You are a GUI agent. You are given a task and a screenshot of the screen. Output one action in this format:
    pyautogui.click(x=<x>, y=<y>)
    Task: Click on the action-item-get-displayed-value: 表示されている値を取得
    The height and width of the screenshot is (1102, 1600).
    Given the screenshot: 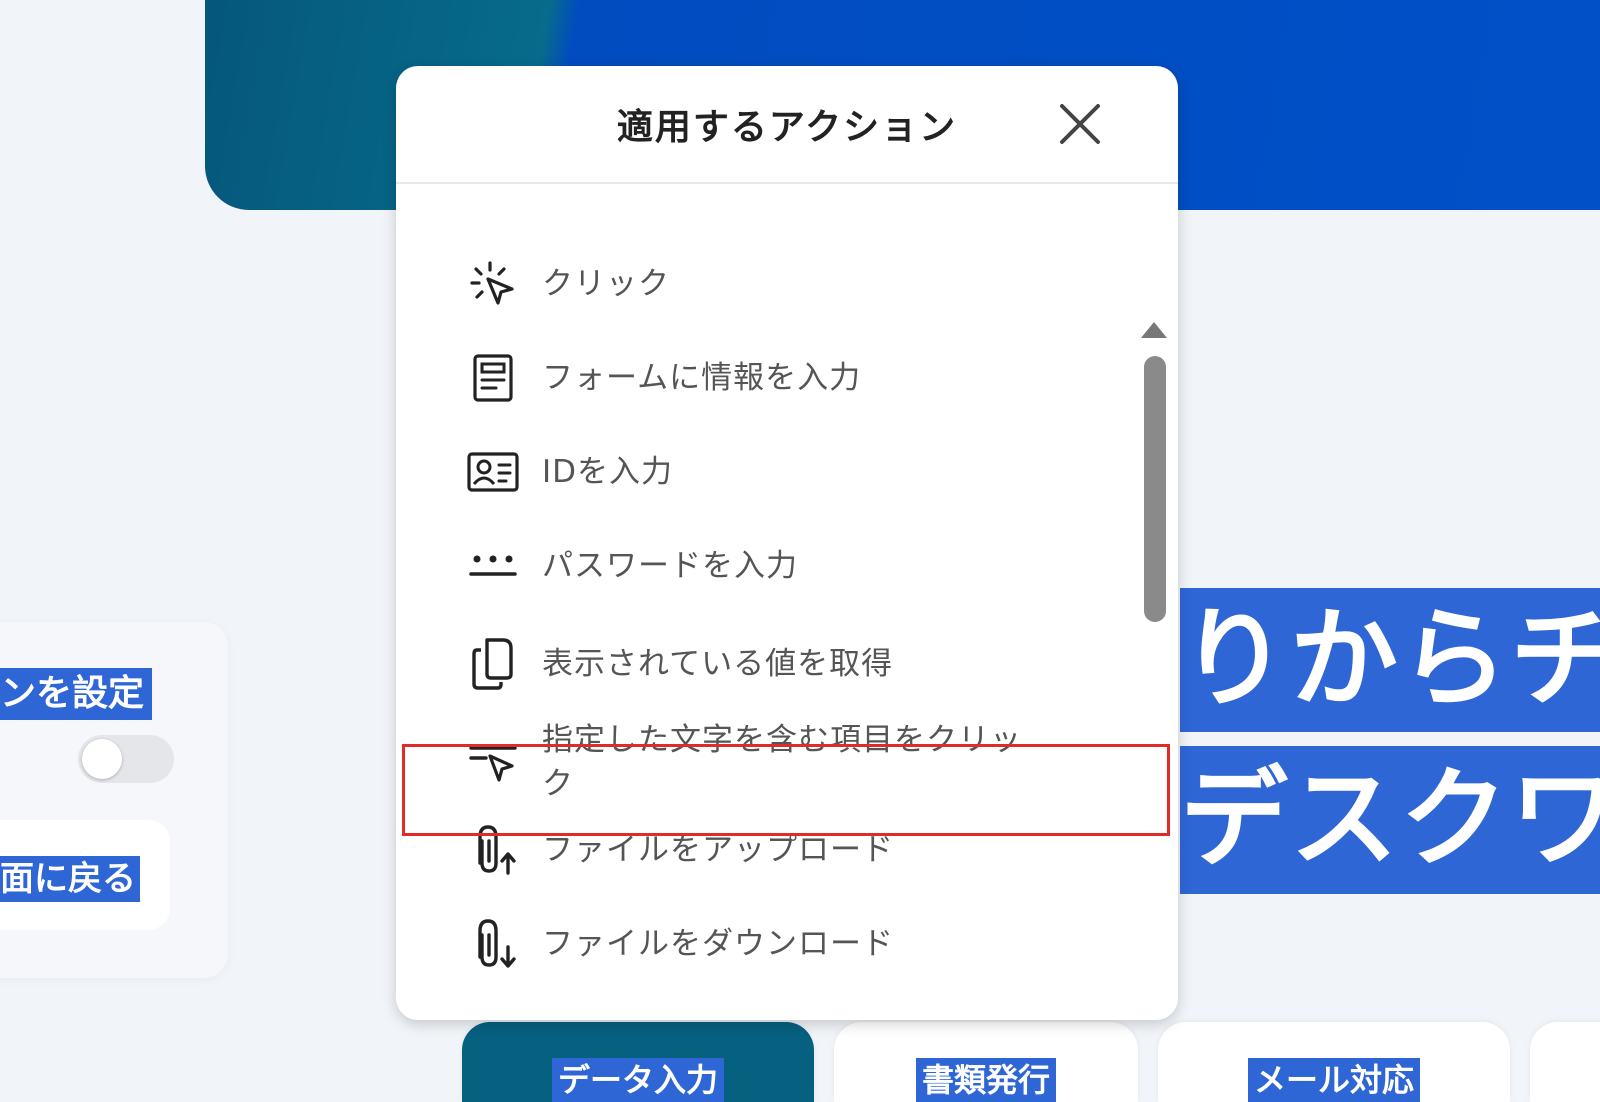 What is the action you would take?
    pyautogui.click(x=776, y=664)
    